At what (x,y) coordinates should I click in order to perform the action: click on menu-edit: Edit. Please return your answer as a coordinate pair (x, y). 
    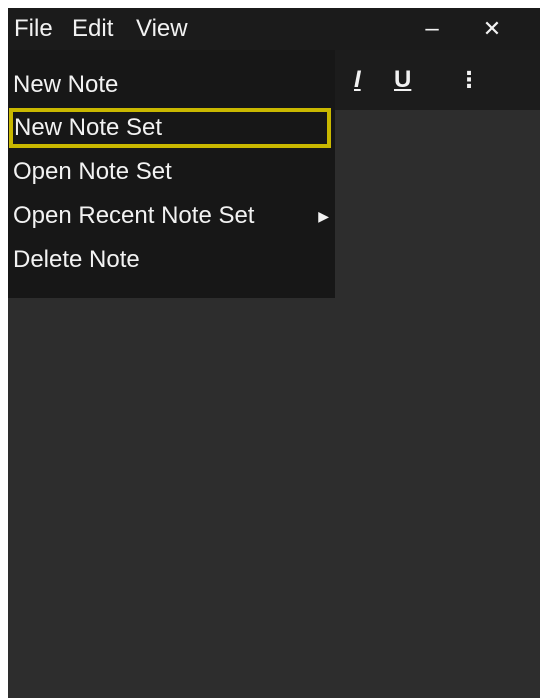
    Looking at the image, I should click on (92, 29).